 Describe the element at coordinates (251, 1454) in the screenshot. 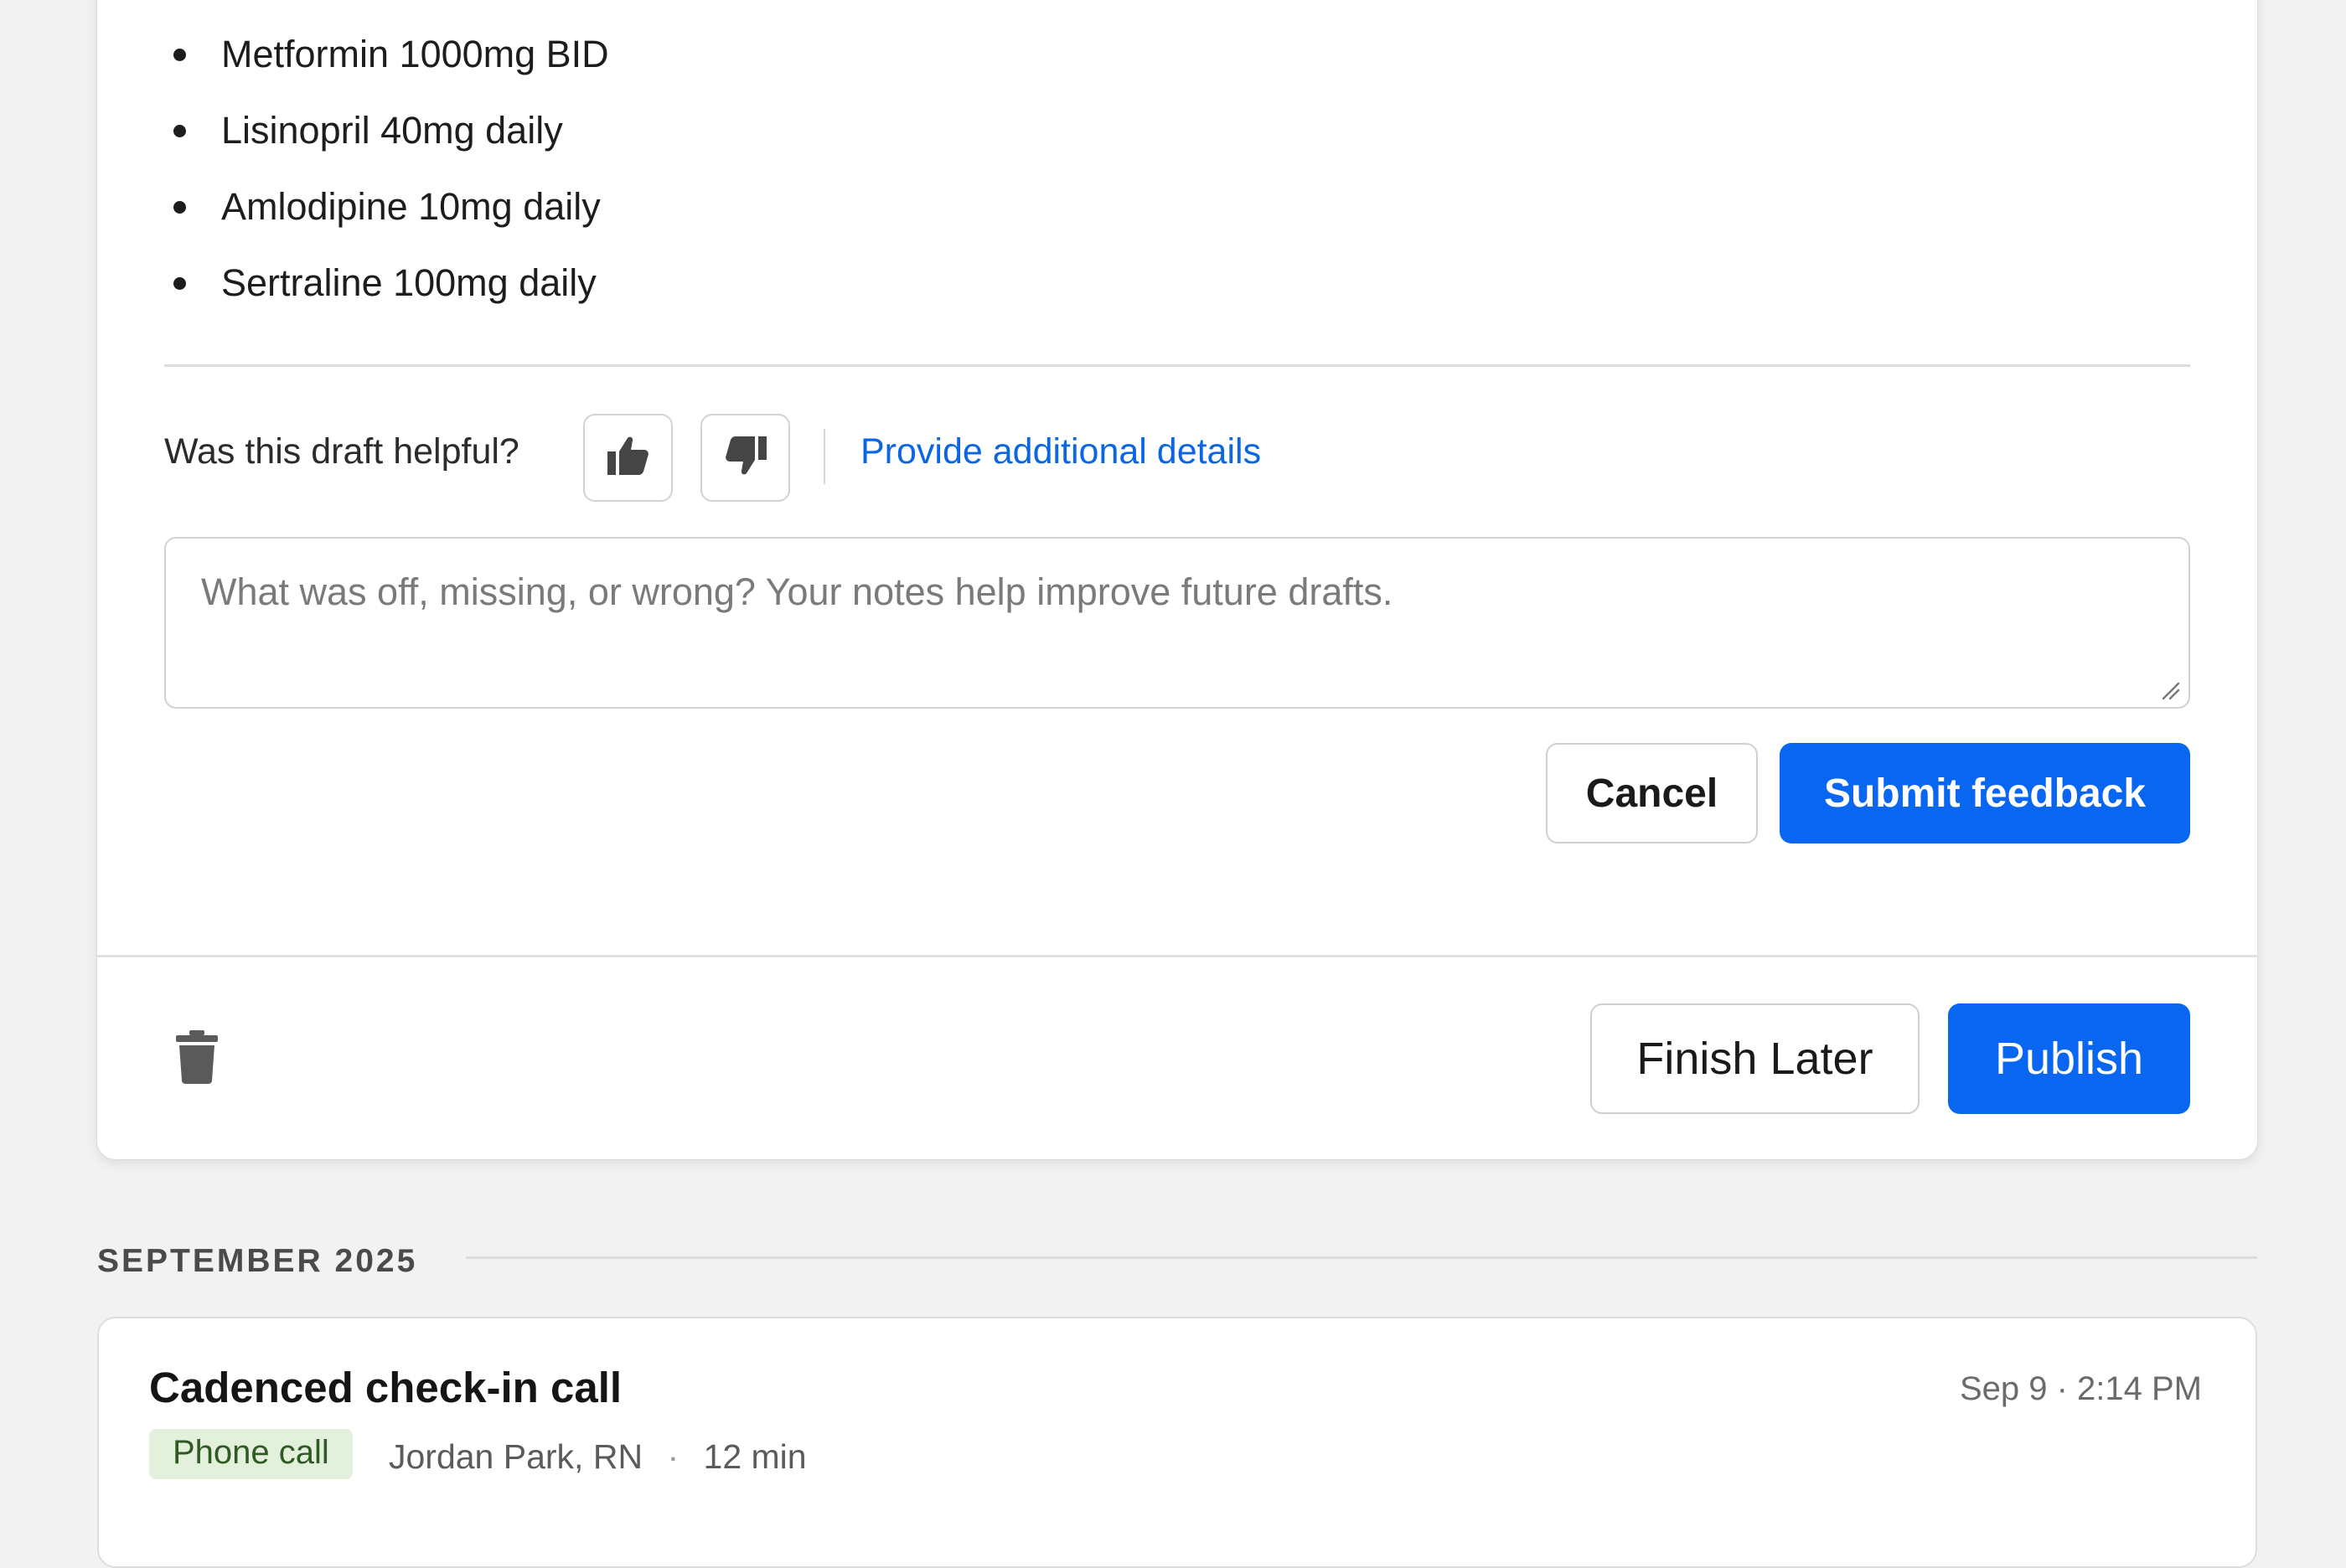

I see `entry-type-badge: Phone call` at that location.